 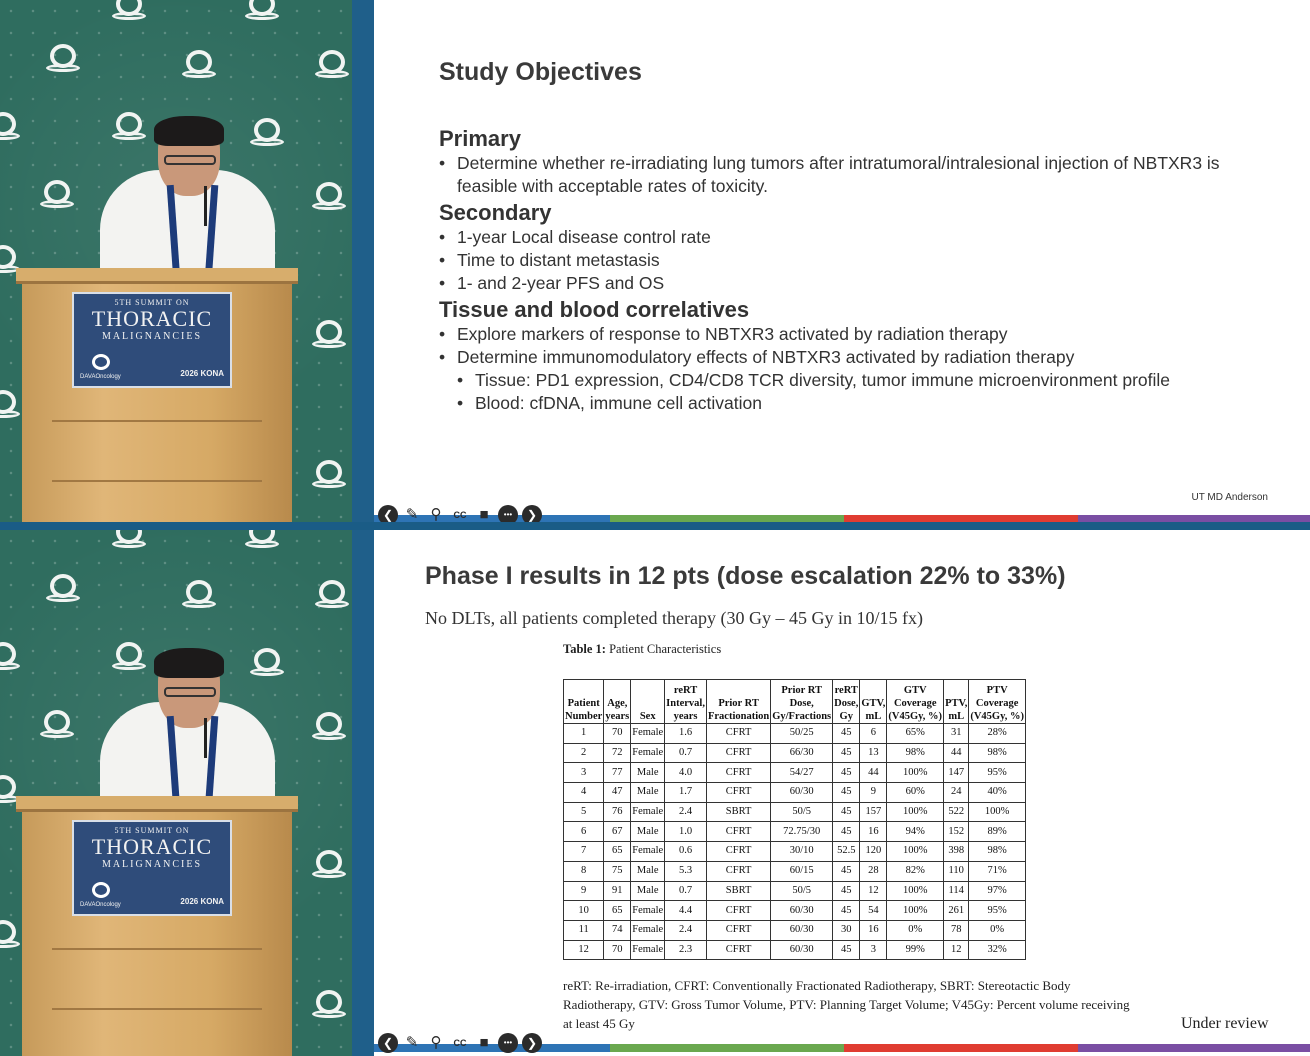 I want to click on pen-tool-button: ✎, so click(x=412, y=1043).